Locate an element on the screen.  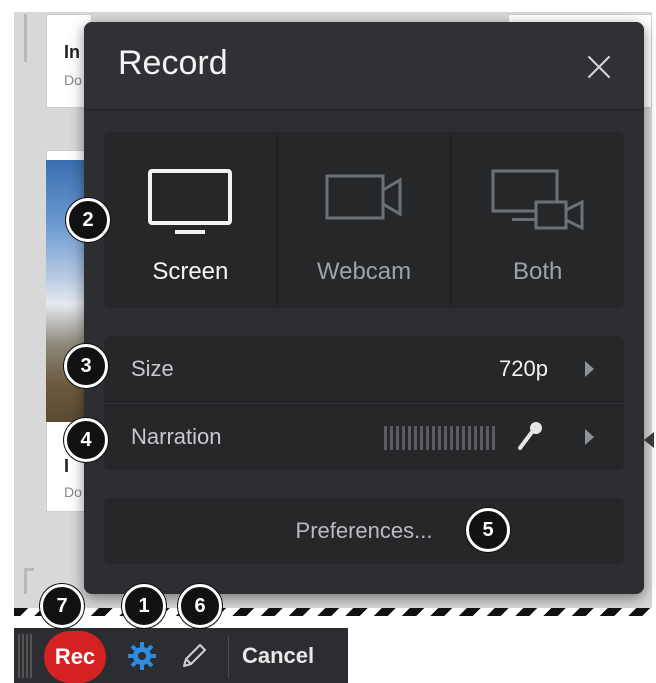
mode-webcam-label: Webcam is located at coordinates (364, 271).